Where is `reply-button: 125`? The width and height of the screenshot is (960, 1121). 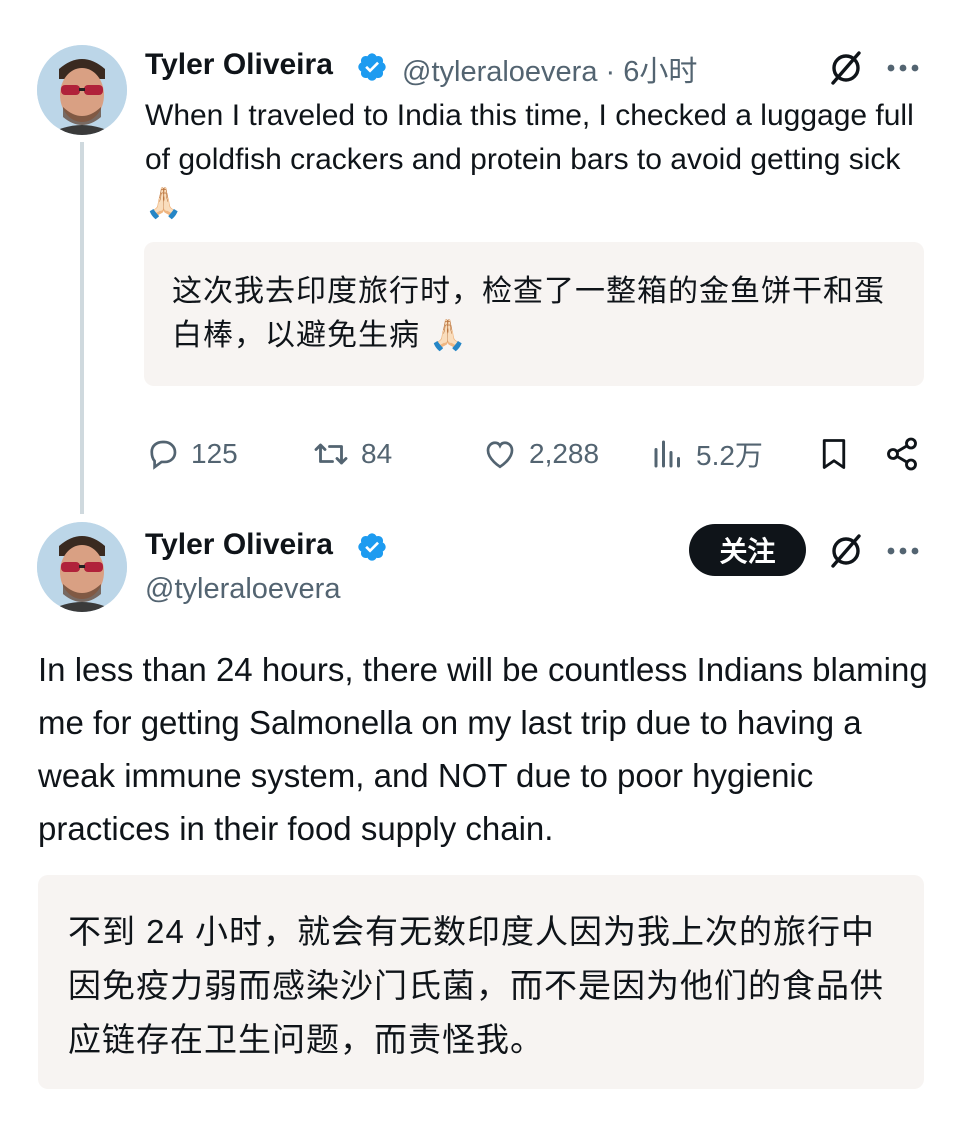
reply-button: 125 is located at coordinates (191, 454).